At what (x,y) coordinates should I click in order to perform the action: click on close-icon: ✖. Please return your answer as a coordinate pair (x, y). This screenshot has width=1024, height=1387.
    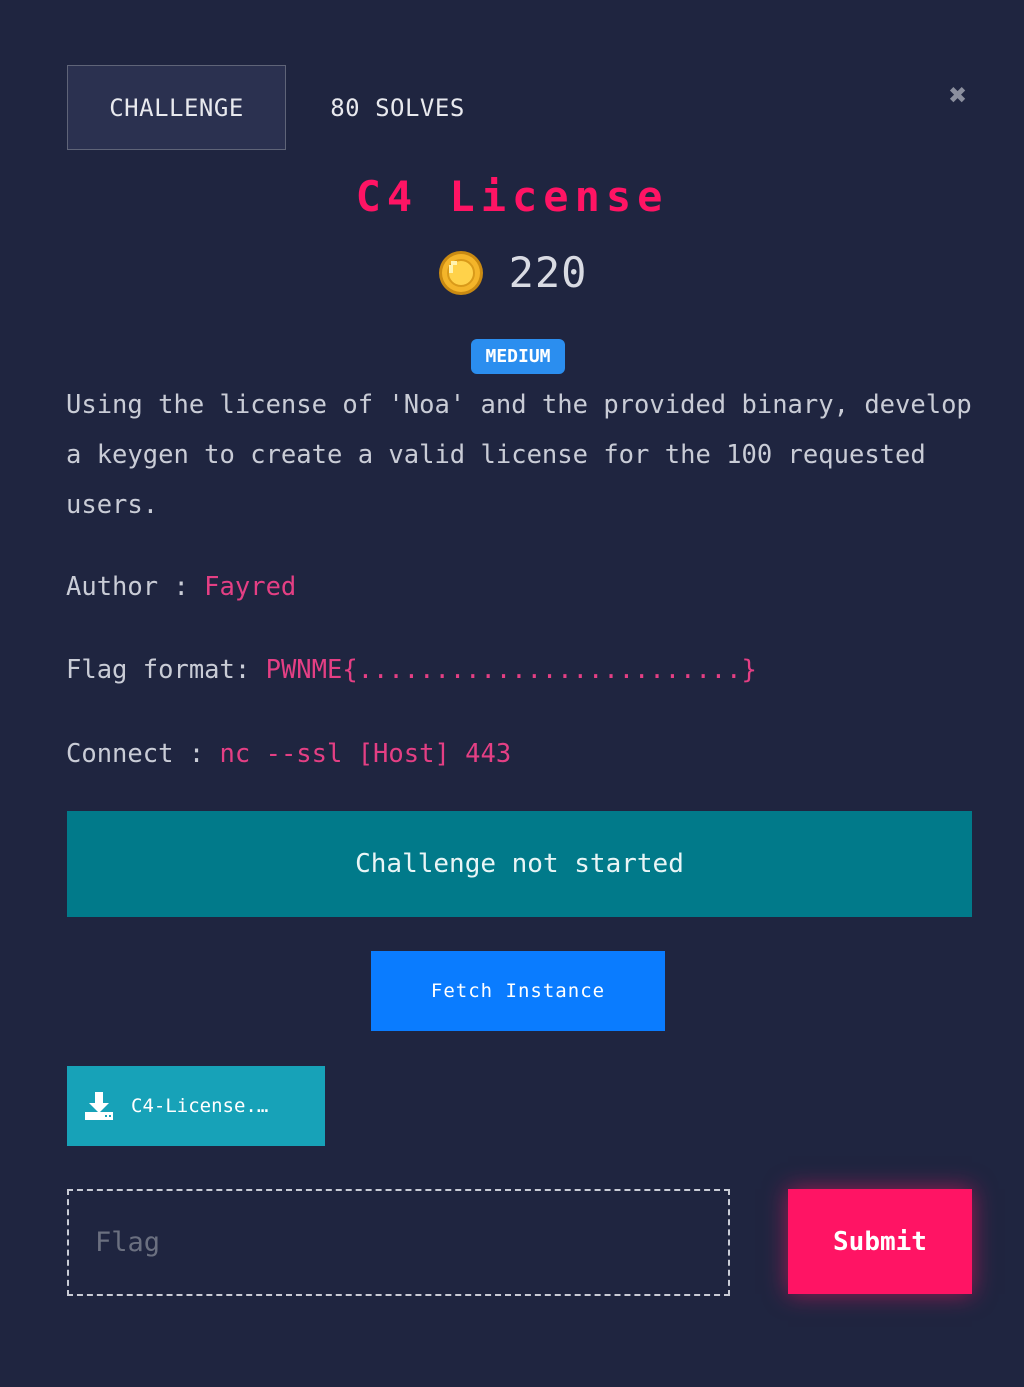
    Looking at the image, I should click on (958, 96).